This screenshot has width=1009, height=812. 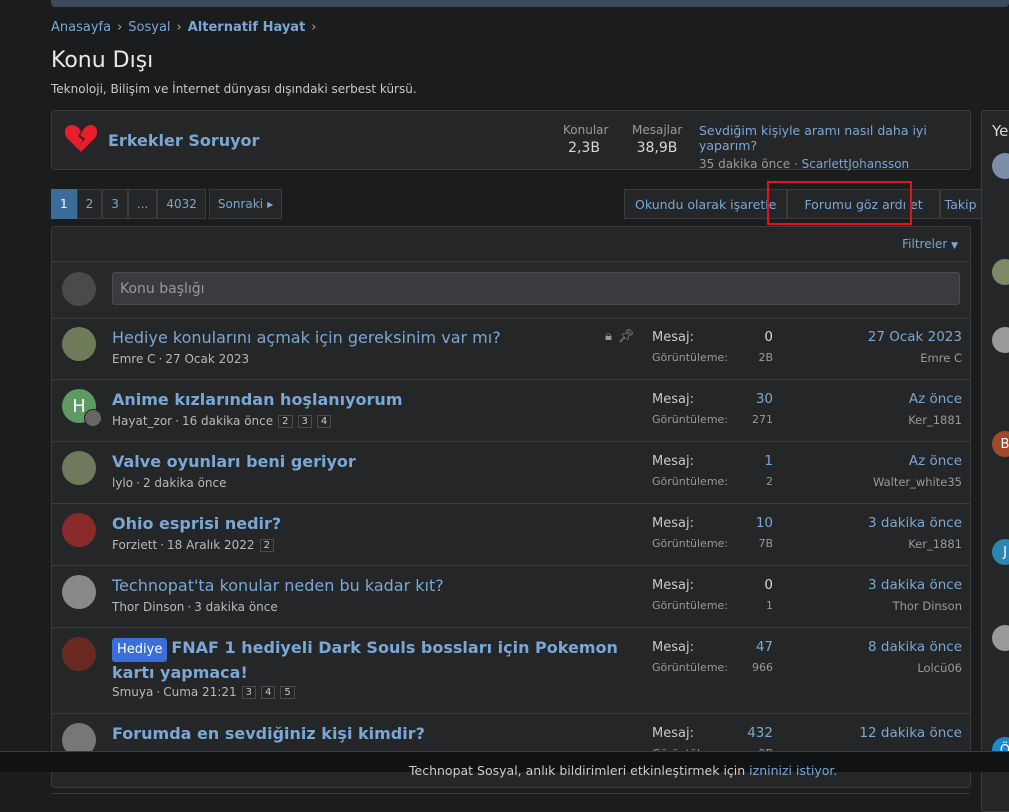 What do you see at coordinates (925, 244) in the screenshot?
I see `filters-label: Filtreler` at bounding box center [925, 244].